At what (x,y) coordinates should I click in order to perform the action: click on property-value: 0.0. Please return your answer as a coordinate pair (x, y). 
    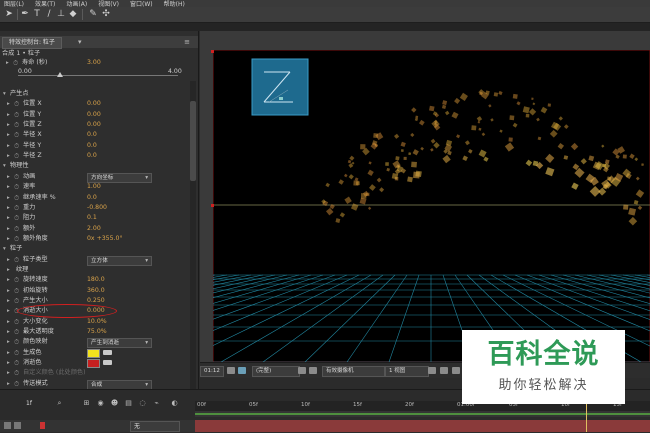
    Looking at the image, I should click on (92, 156).